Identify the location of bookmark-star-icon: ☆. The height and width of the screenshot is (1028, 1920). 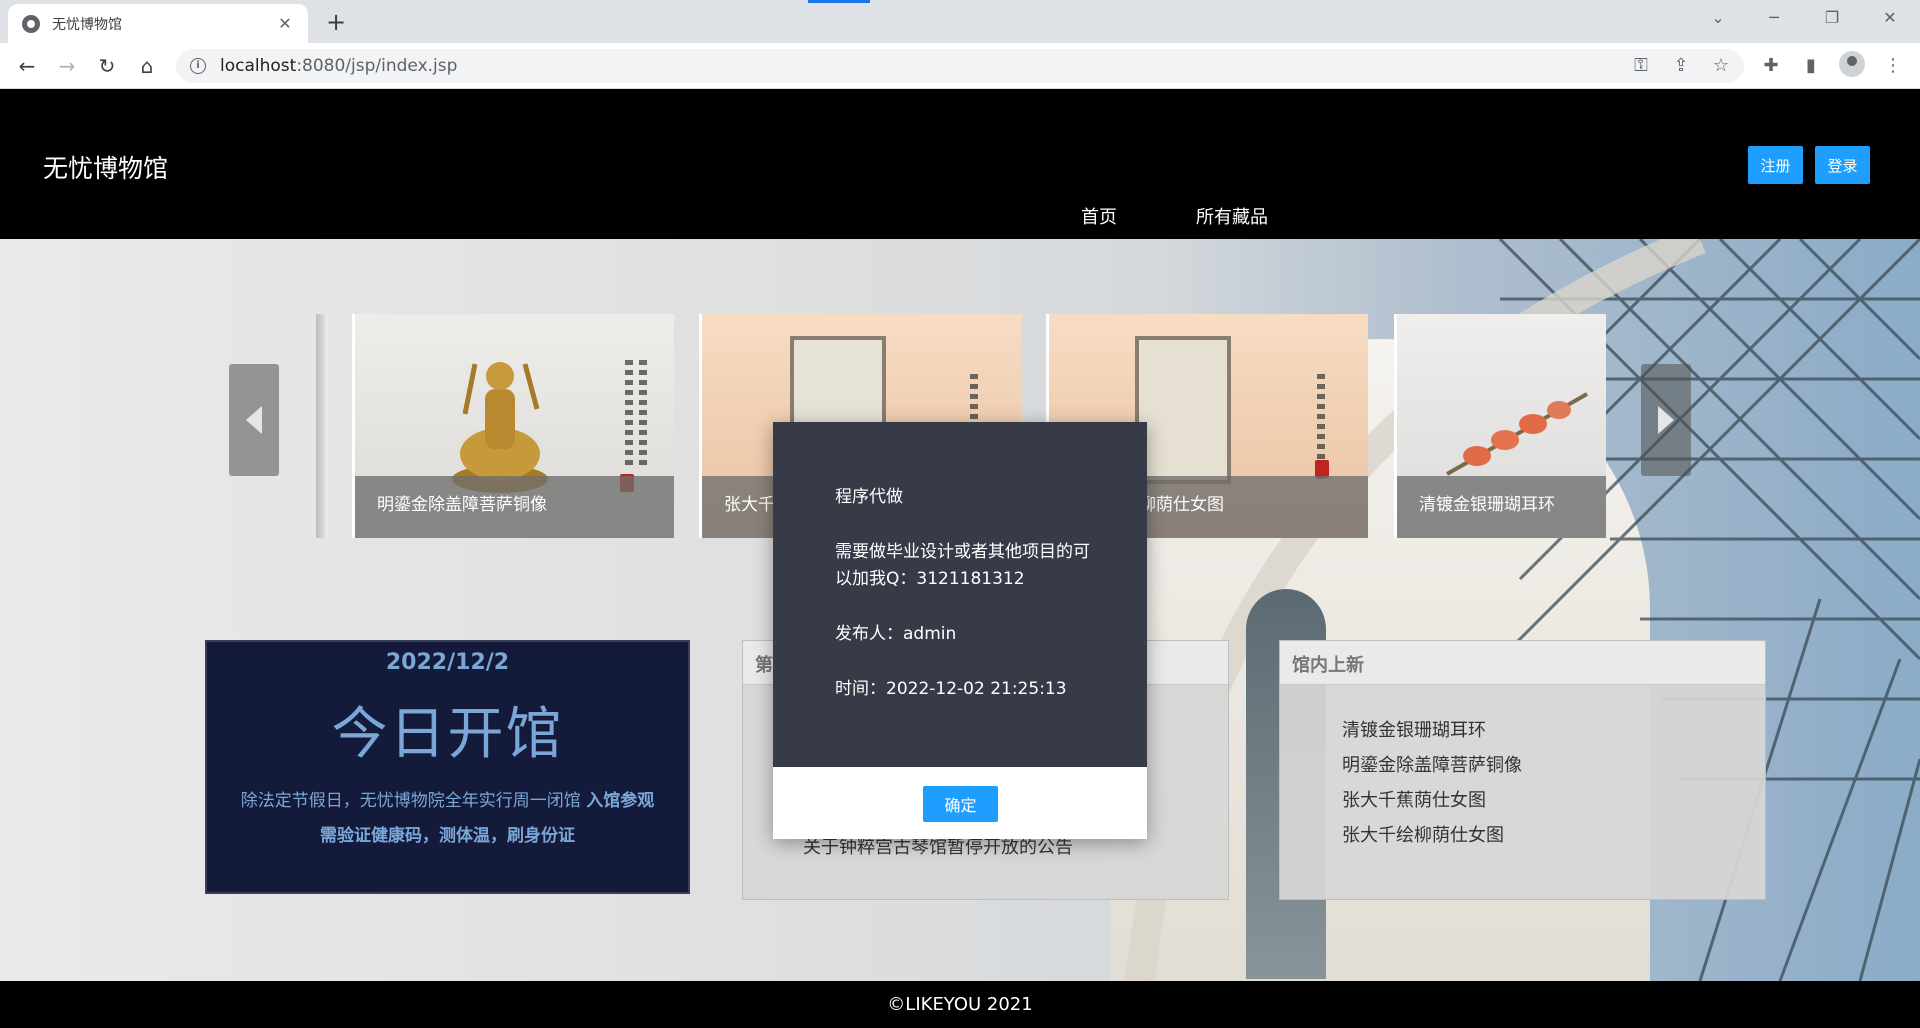
(1721, 66).